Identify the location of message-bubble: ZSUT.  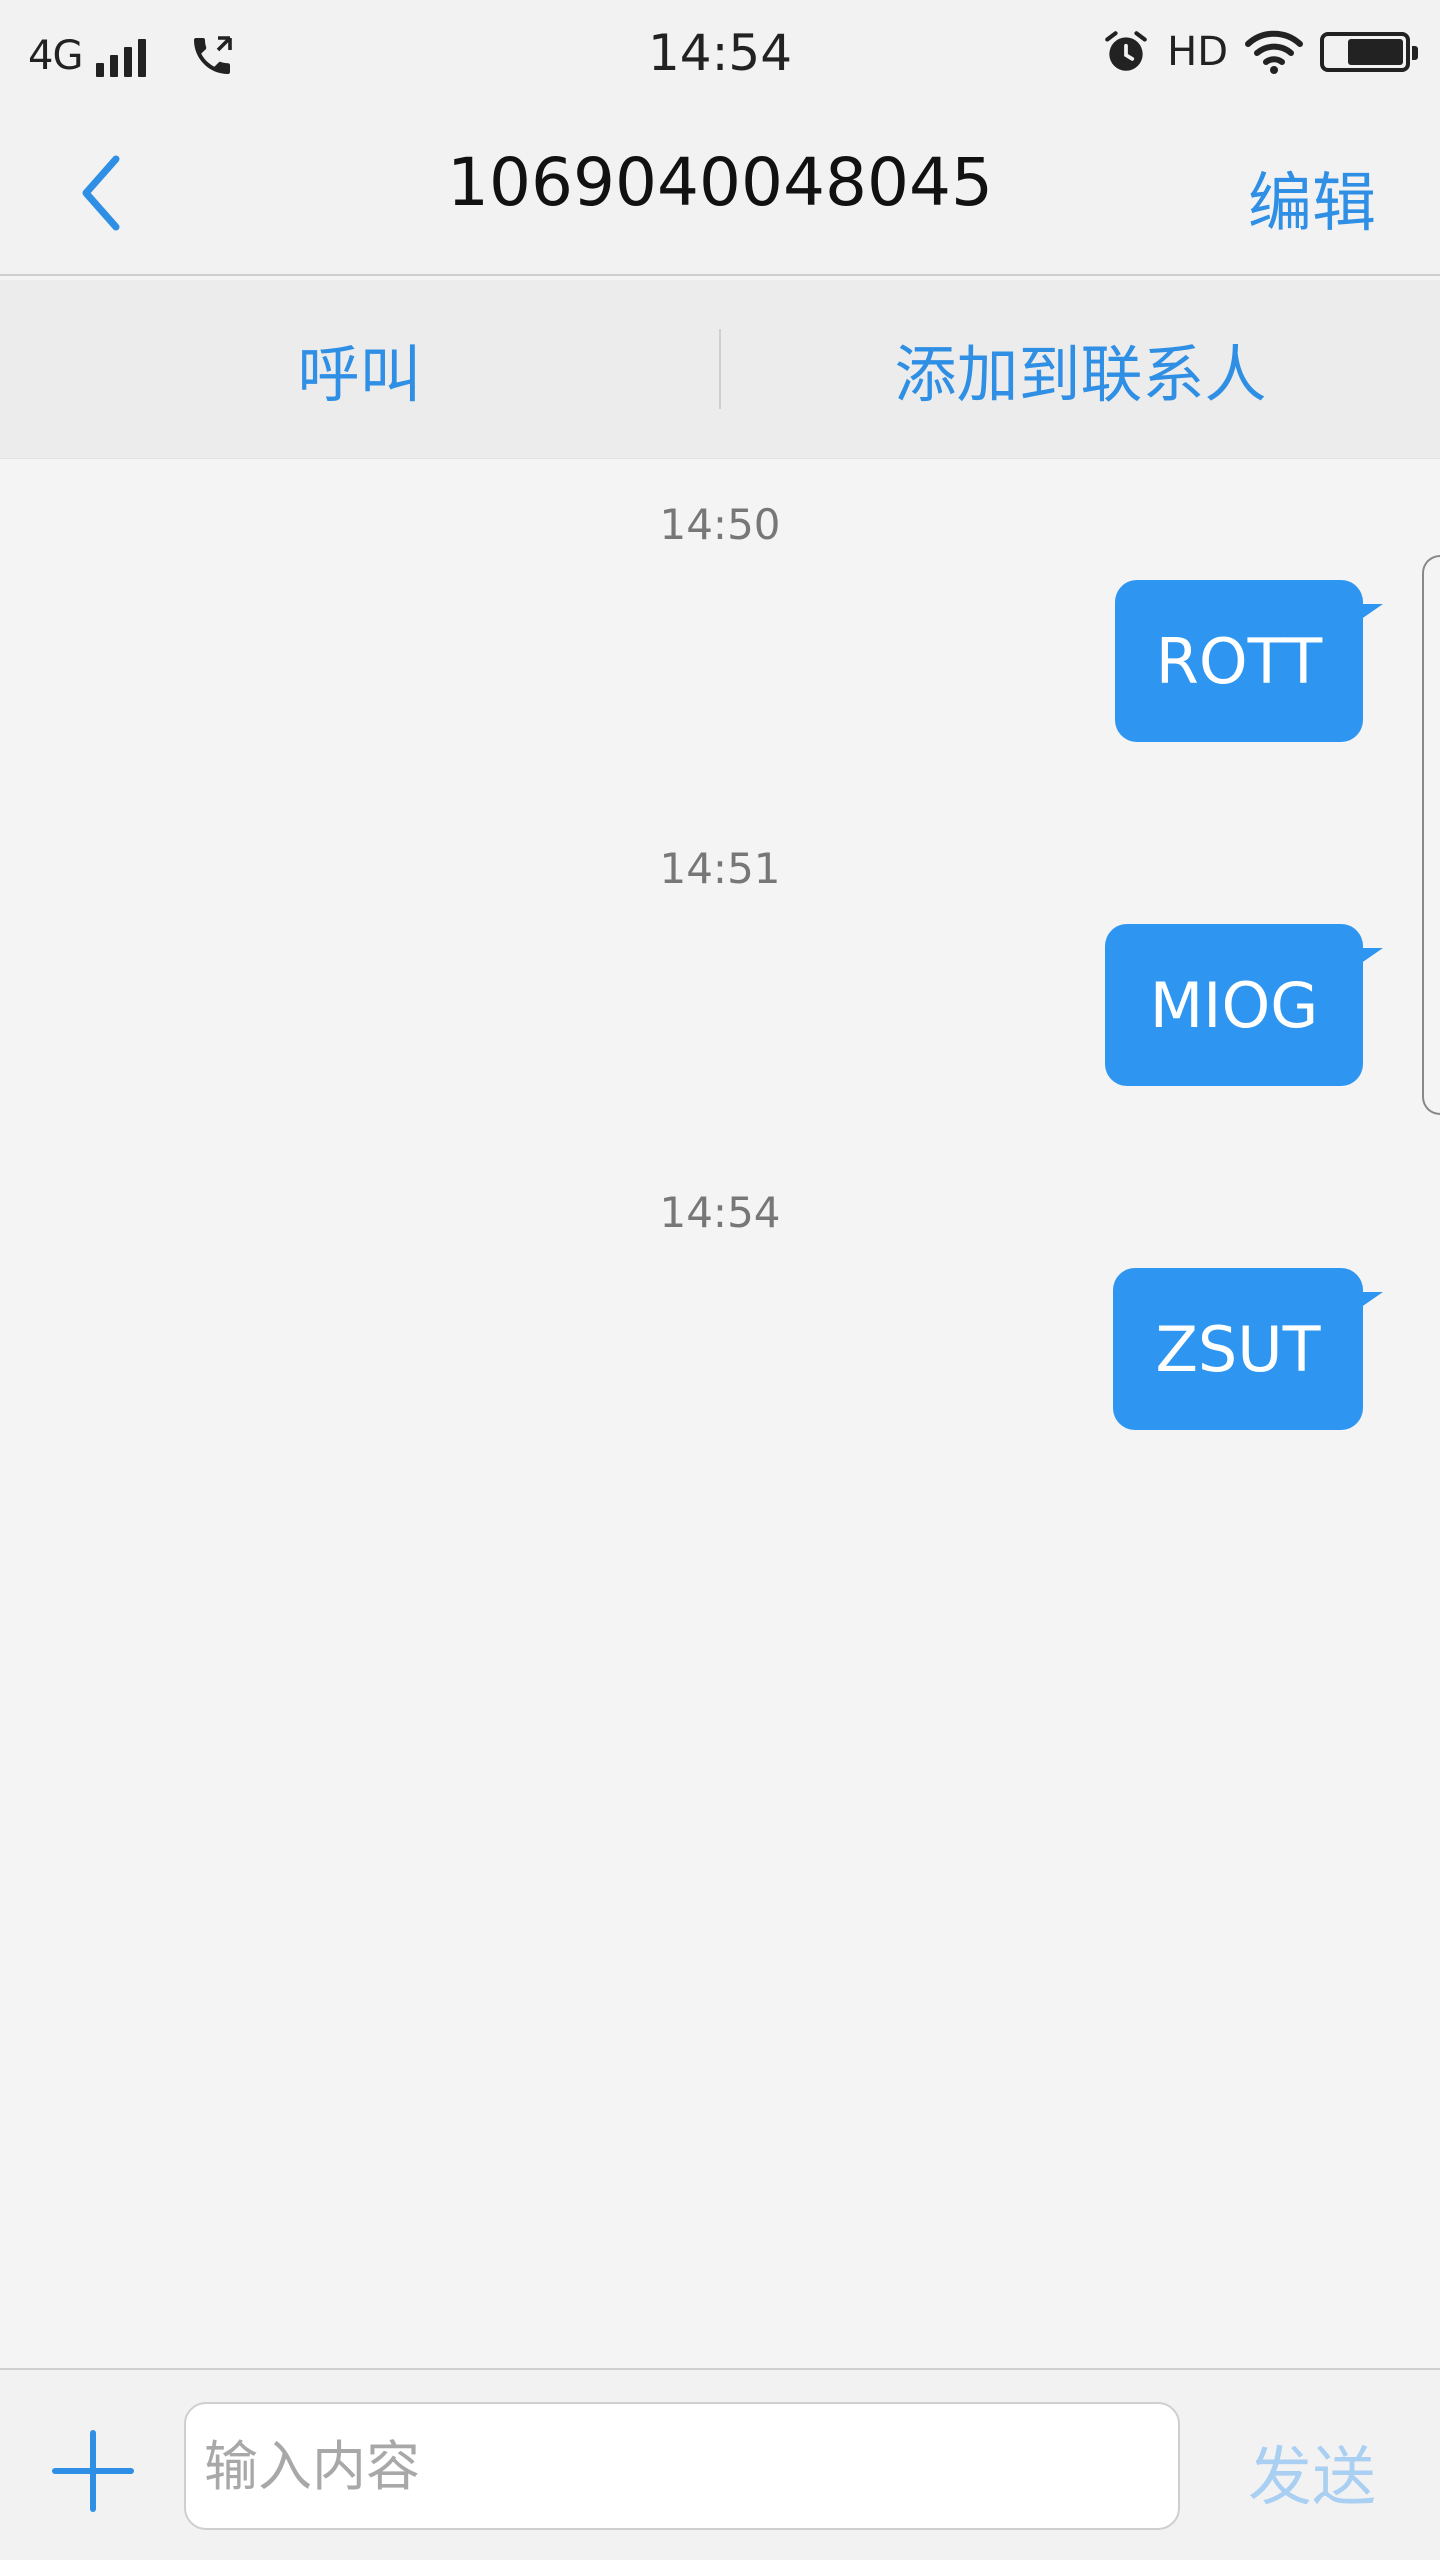
(1248, 1349).